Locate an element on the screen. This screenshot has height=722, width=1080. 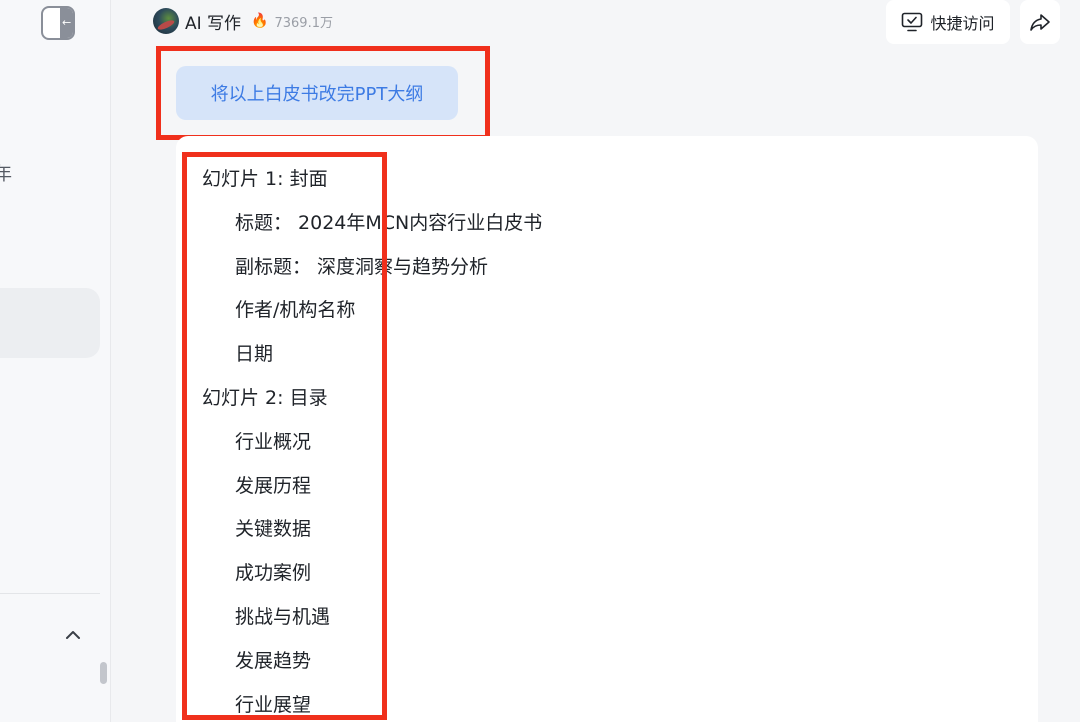
sidebar-scrollbar is located at coordinates (103, 673).